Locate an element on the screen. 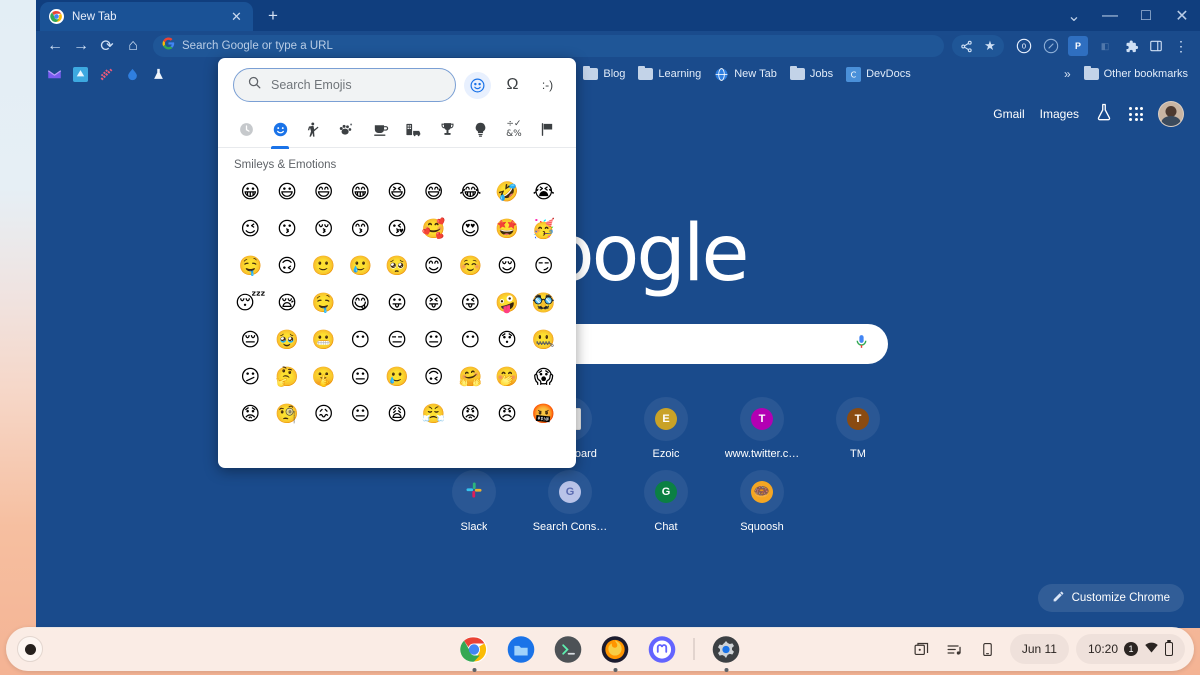 The height and width of the screenshot is (675, 1200). emoji-cell: 🥰 is located at coordinates (433, 228).